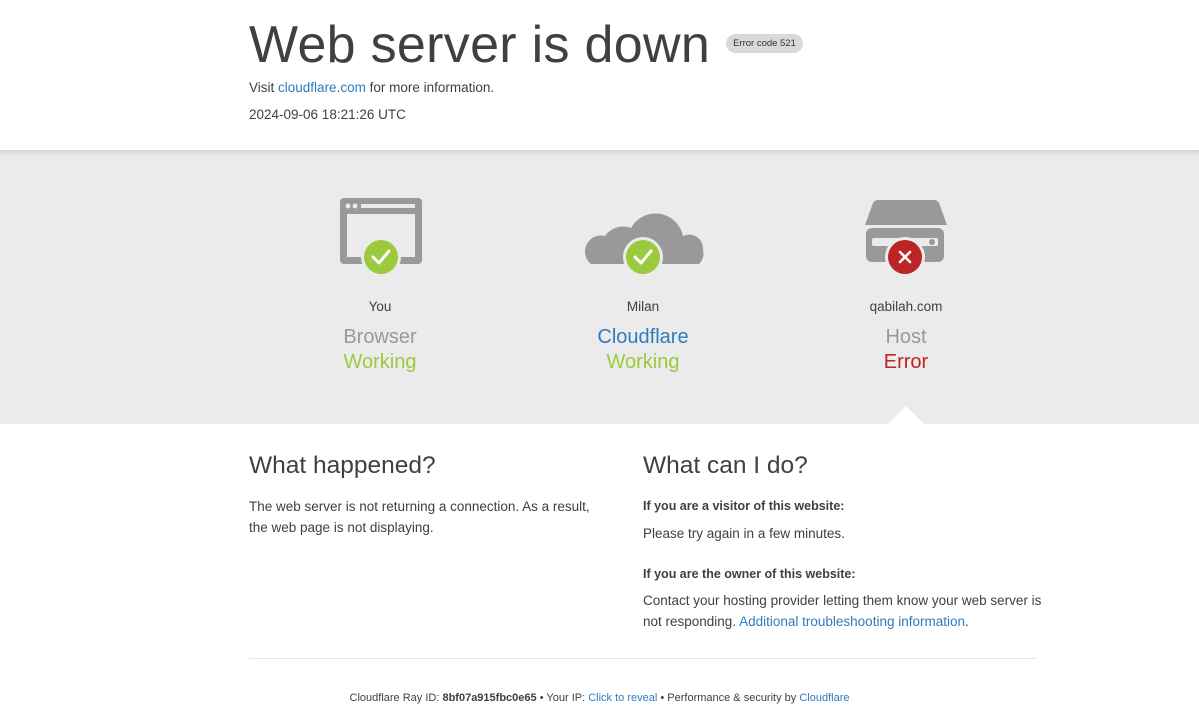 This screenshot has width=1199, height=712. What do you see at coordinates (764, 43) in the screenshot?
I see `error-code-badge: Error code 521` at bounding box center [764, 43].